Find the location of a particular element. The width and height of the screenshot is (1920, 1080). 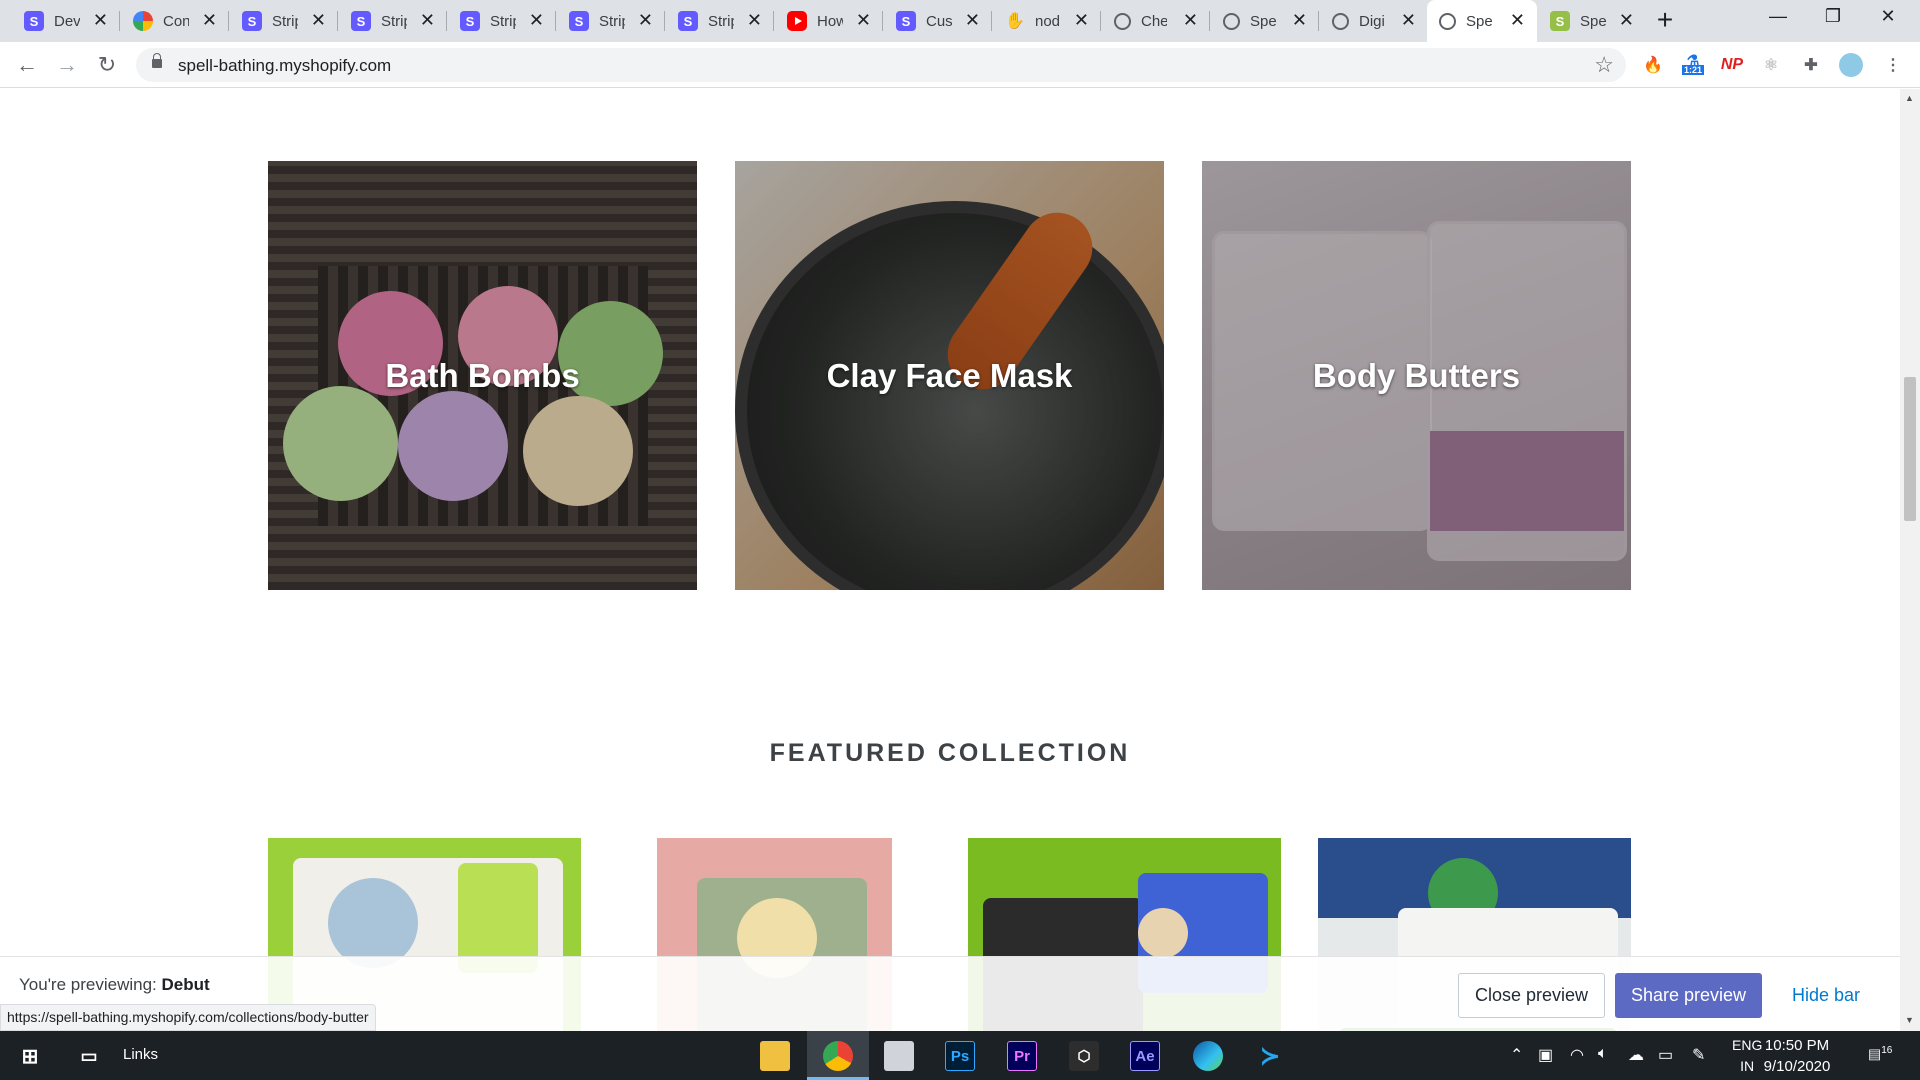

tab-label: How is located at coordinates (830, 21).